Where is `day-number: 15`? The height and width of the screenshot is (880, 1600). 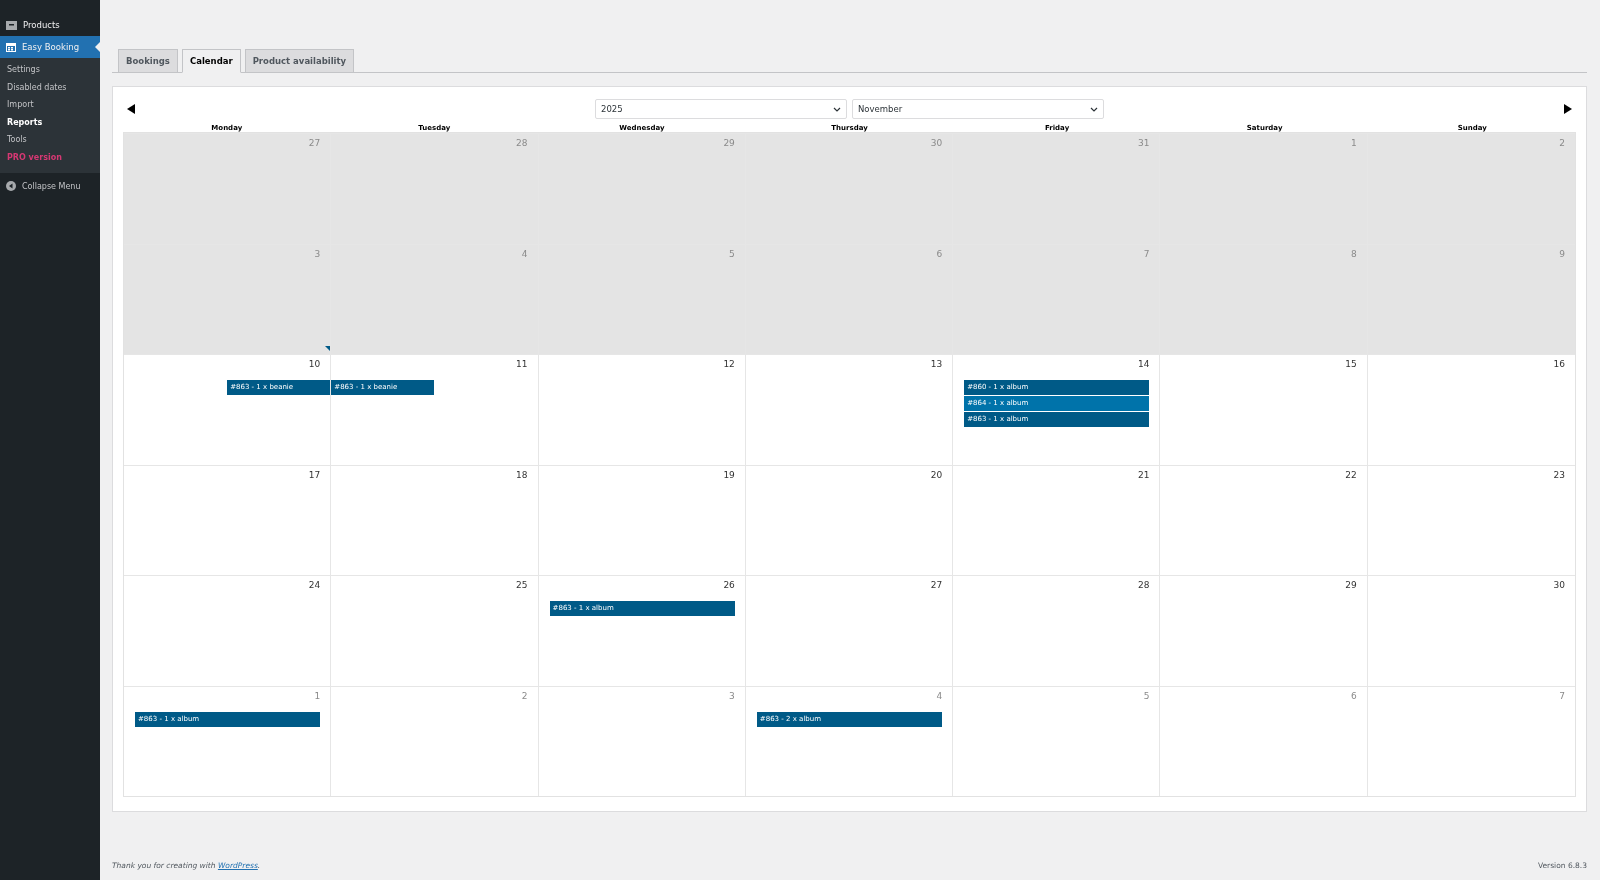
day-number: 15 is located at coordinates (1351, 363).